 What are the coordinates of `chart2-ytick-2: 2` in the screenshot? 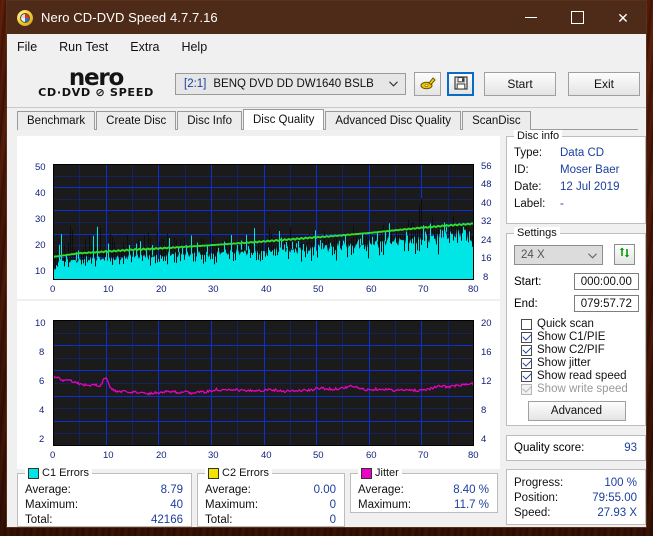 It's located at (42, 439).